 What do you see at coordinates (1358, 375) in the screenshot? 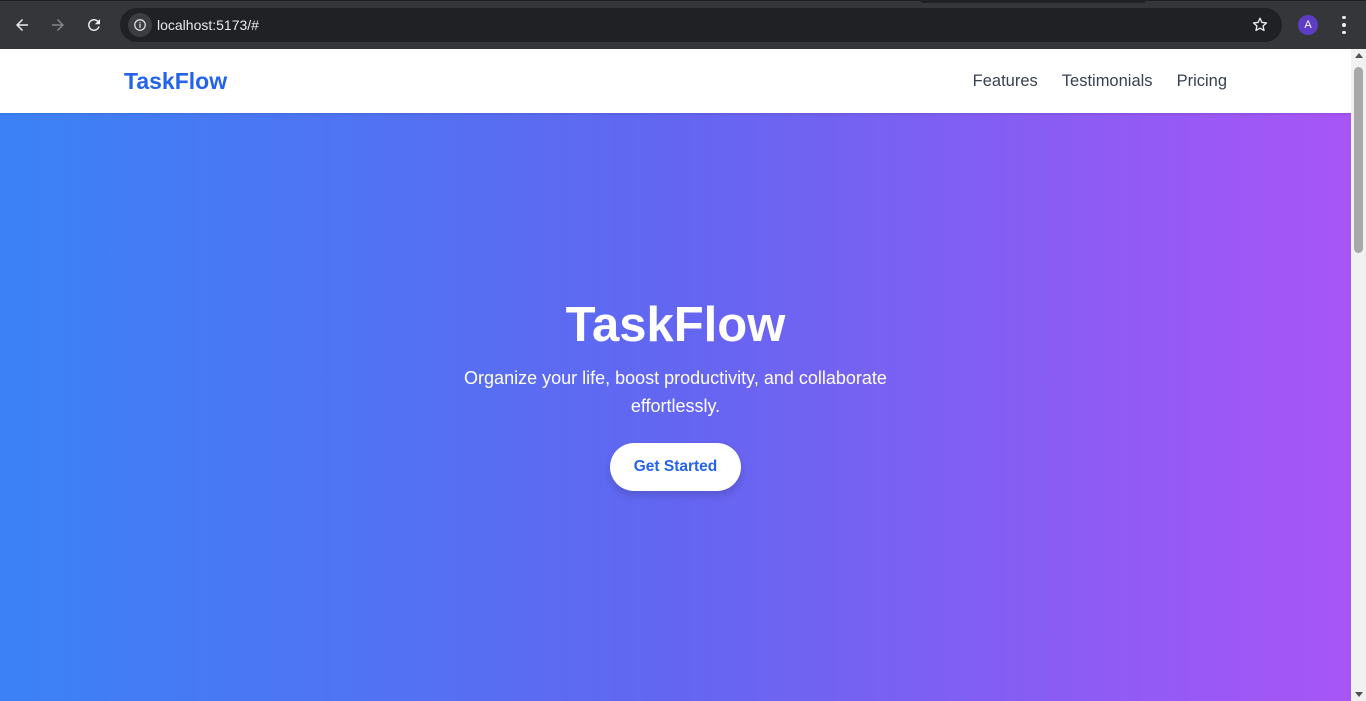
I see `page-scrollbar` at bounding box center [1358, 375].